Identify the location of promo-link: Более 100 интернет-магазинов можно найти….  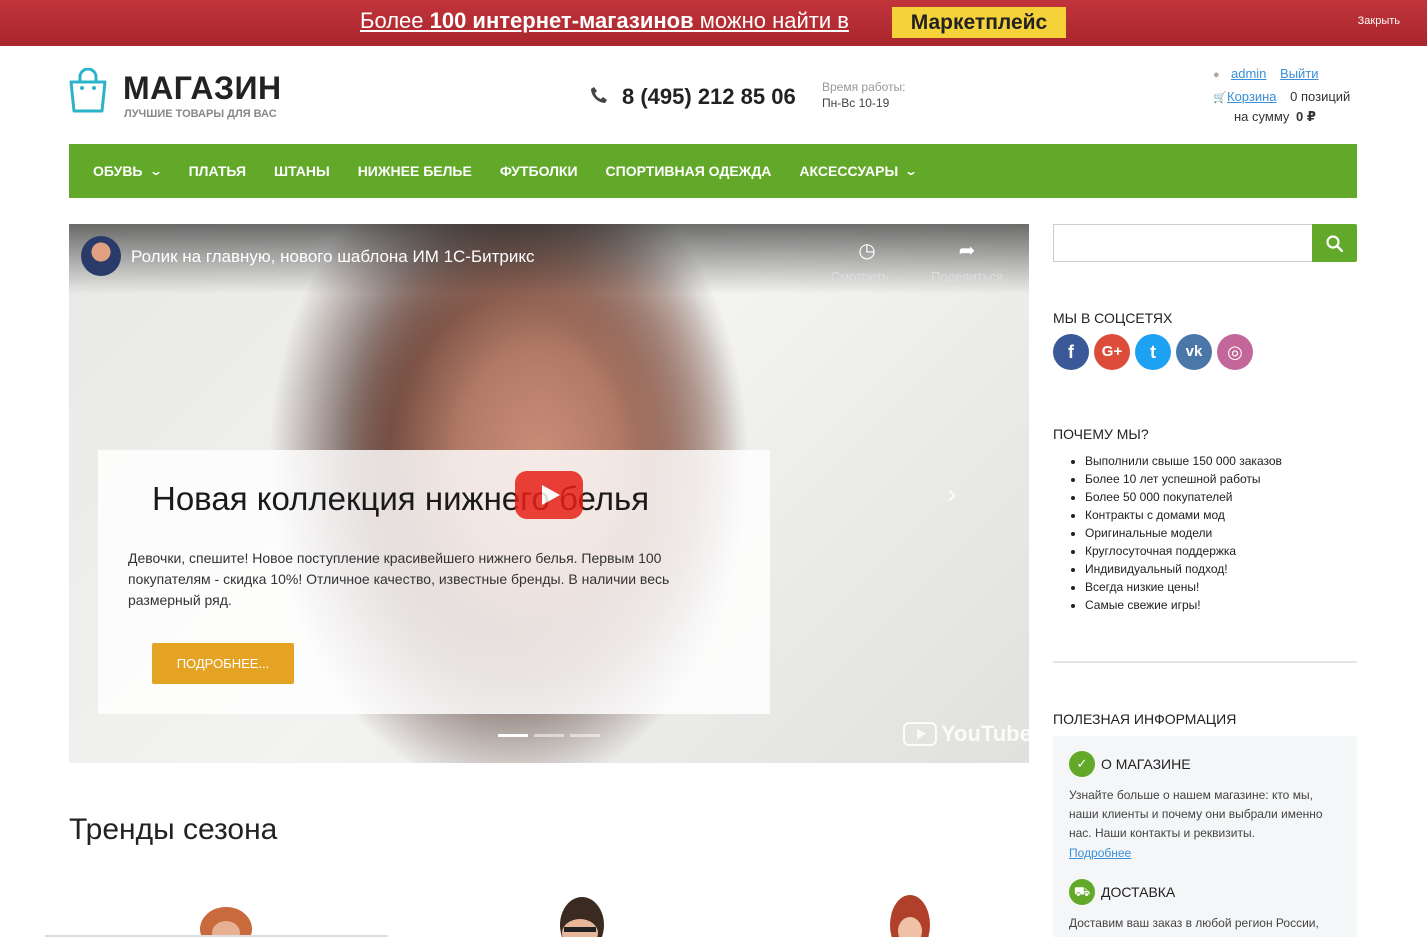
(604, 21).